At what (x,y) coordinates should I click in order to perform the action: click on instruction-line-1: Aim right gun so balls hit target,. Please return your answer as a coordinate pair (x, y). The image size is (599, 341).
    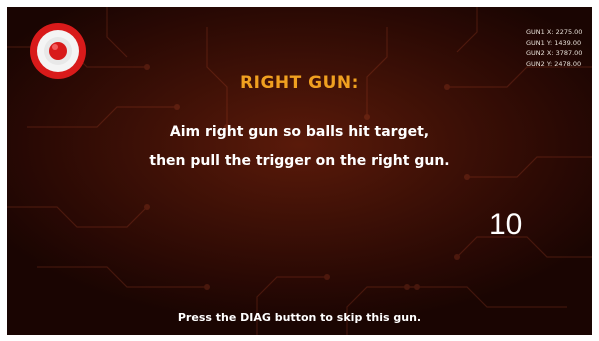
    Looking at the image, I should click on (299, 132).